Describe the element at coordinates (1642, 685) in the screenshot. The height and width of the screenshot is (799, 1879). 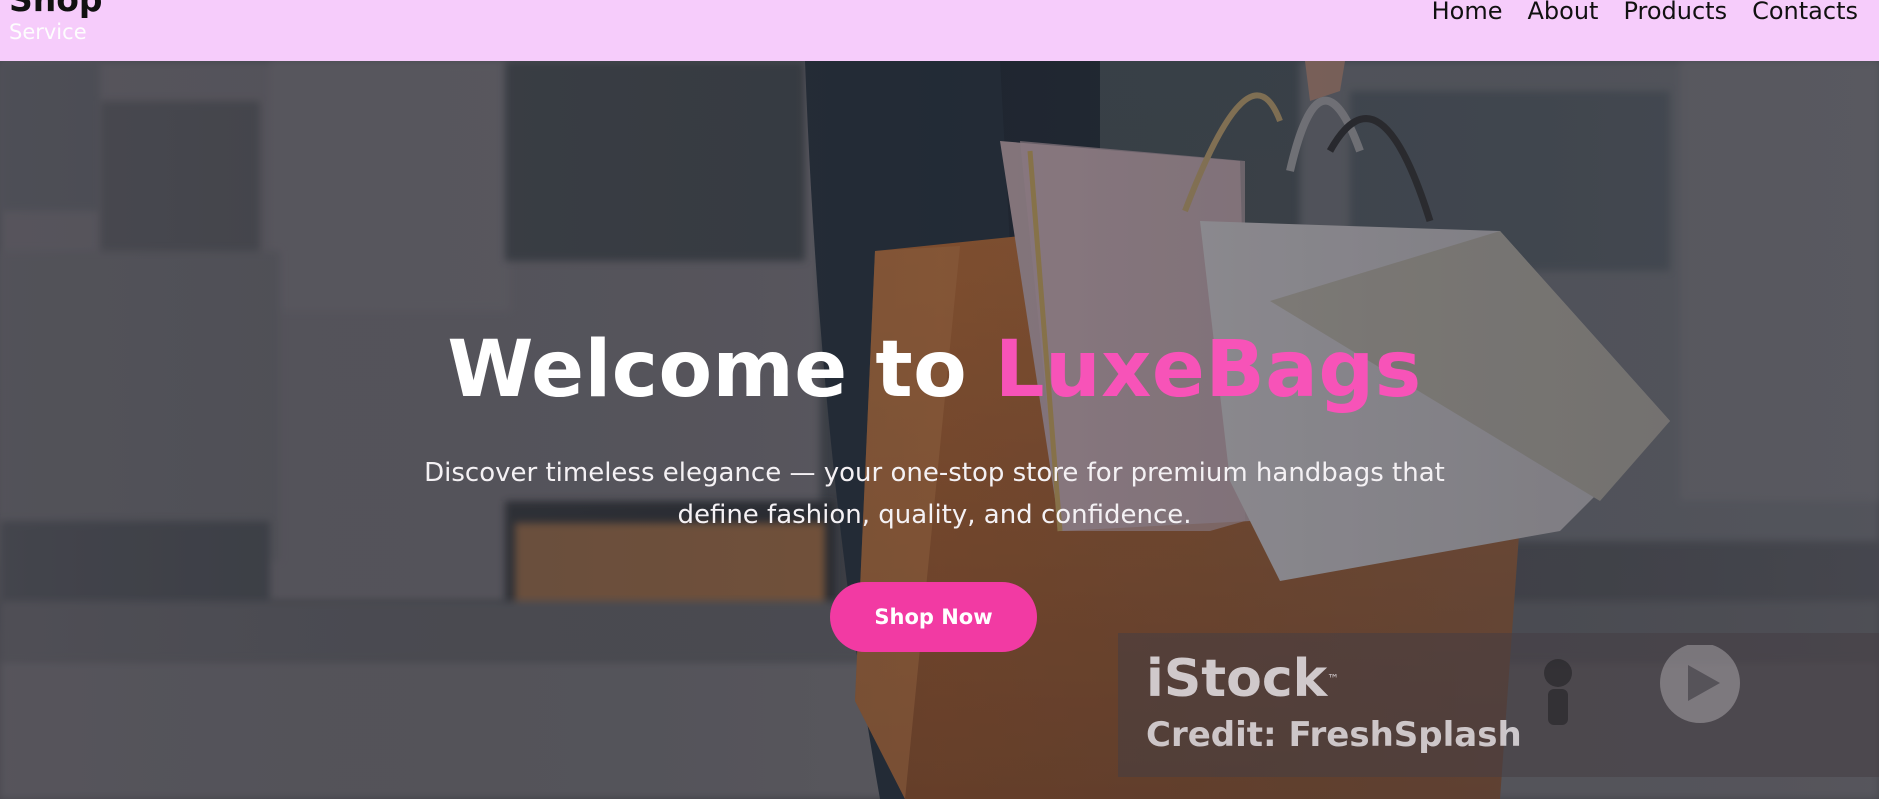
I see `watermark-icons` at that location.